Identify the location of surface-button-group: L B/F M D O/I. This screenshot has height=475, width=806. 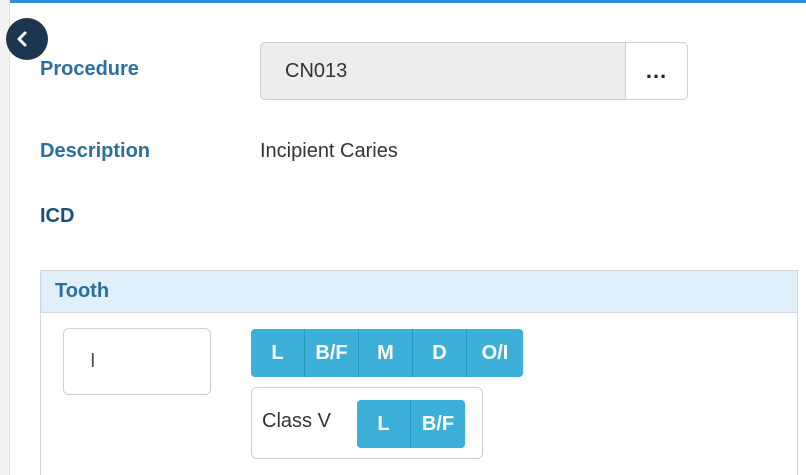
(387, 353).